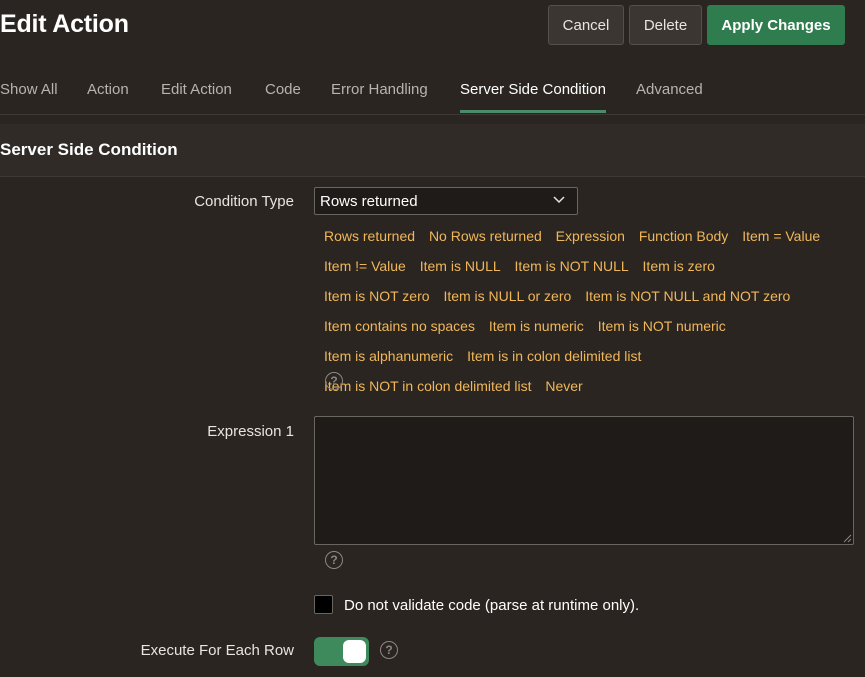 Image resolution: width=865 pixels, height=677 pixels. What do you see at coordinates (533, 89) in the screenshot?
I see `tab-server-side-condition: Server Side Condition` at bounding box center [533, 89].